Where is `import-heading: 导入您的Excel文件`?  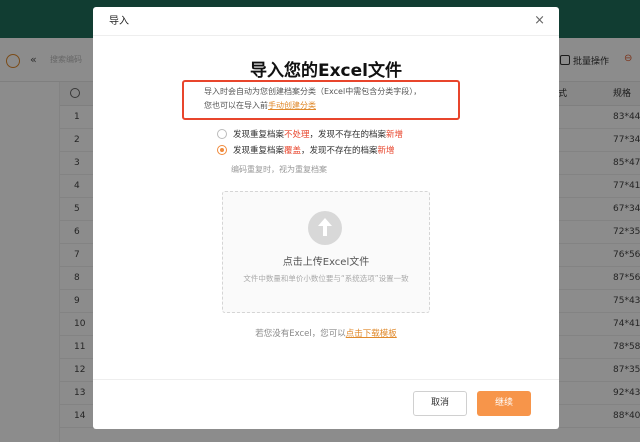 import-heading: 导入您的Excel文件 is located at coordinates (325, 71).